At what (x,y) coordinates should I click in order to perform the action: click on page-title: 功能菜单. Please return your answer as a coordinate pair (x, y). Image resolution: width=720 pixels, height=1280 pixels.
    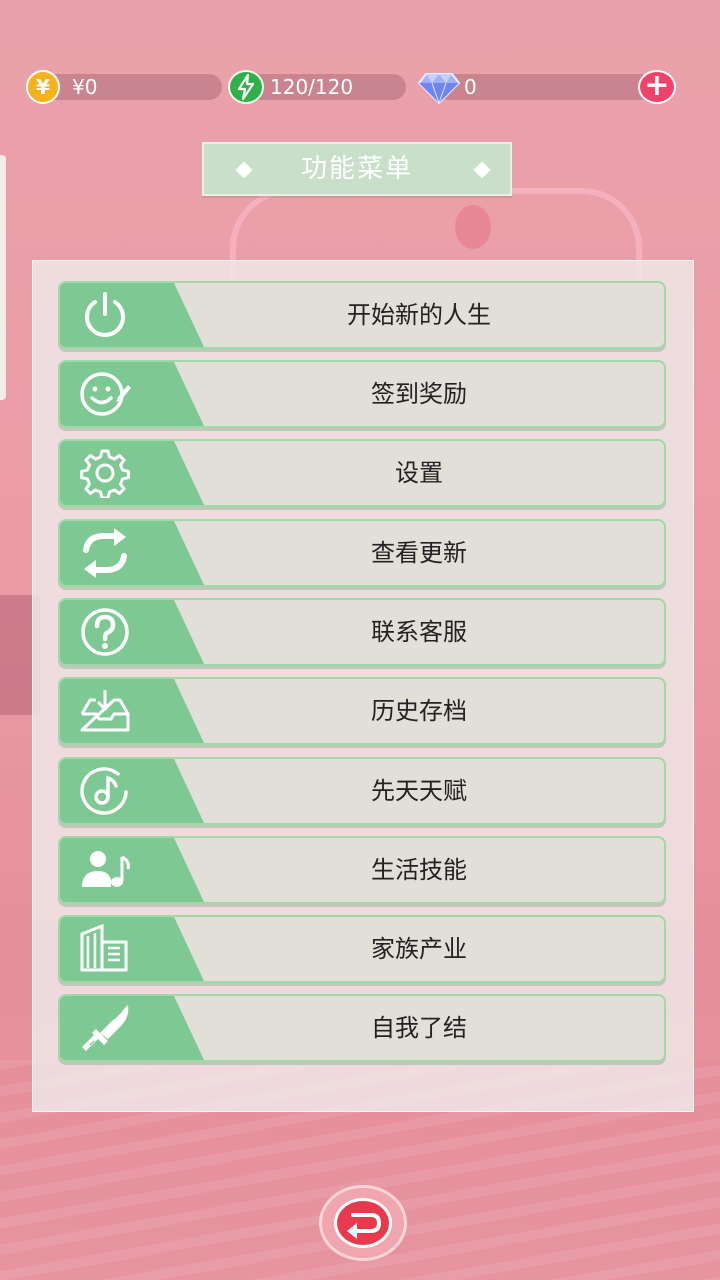
    Looking at the image, I should click on (357, 169).